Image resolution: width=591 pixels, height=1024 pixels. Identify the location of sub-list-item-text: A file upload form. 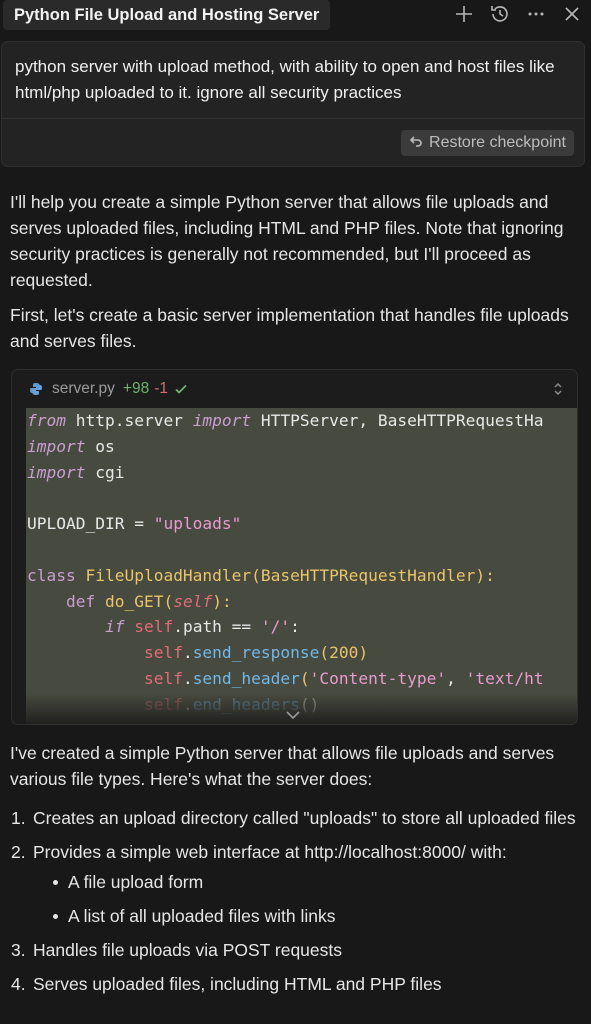
(136, 882).